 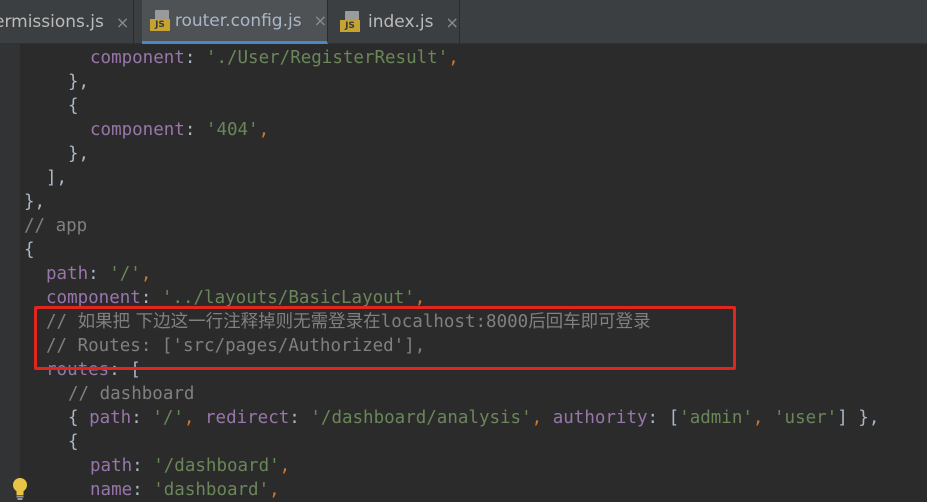 I want to click on code-comment: // dashboard, so click(x=131, y=394).